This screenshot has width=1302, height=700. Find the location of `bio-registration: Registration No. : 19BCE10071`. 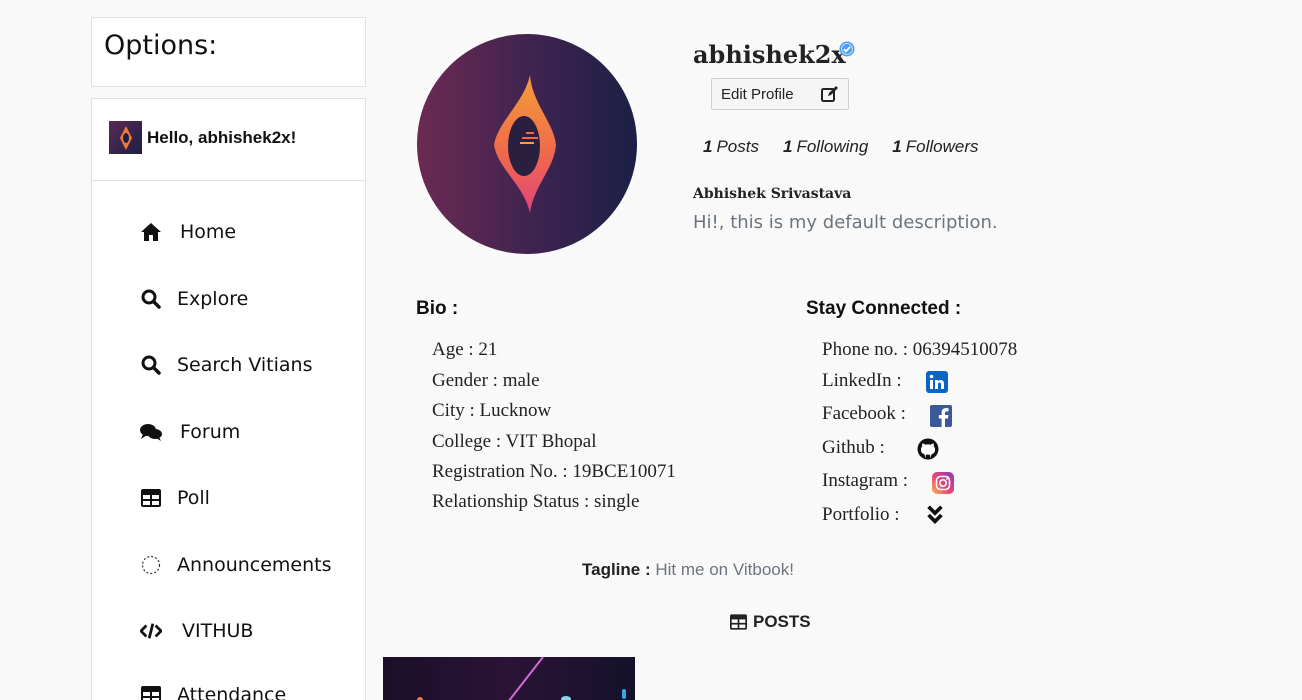

bio-registration: Registration No. : 19BCE10071 is located at coordinates (554, 471).